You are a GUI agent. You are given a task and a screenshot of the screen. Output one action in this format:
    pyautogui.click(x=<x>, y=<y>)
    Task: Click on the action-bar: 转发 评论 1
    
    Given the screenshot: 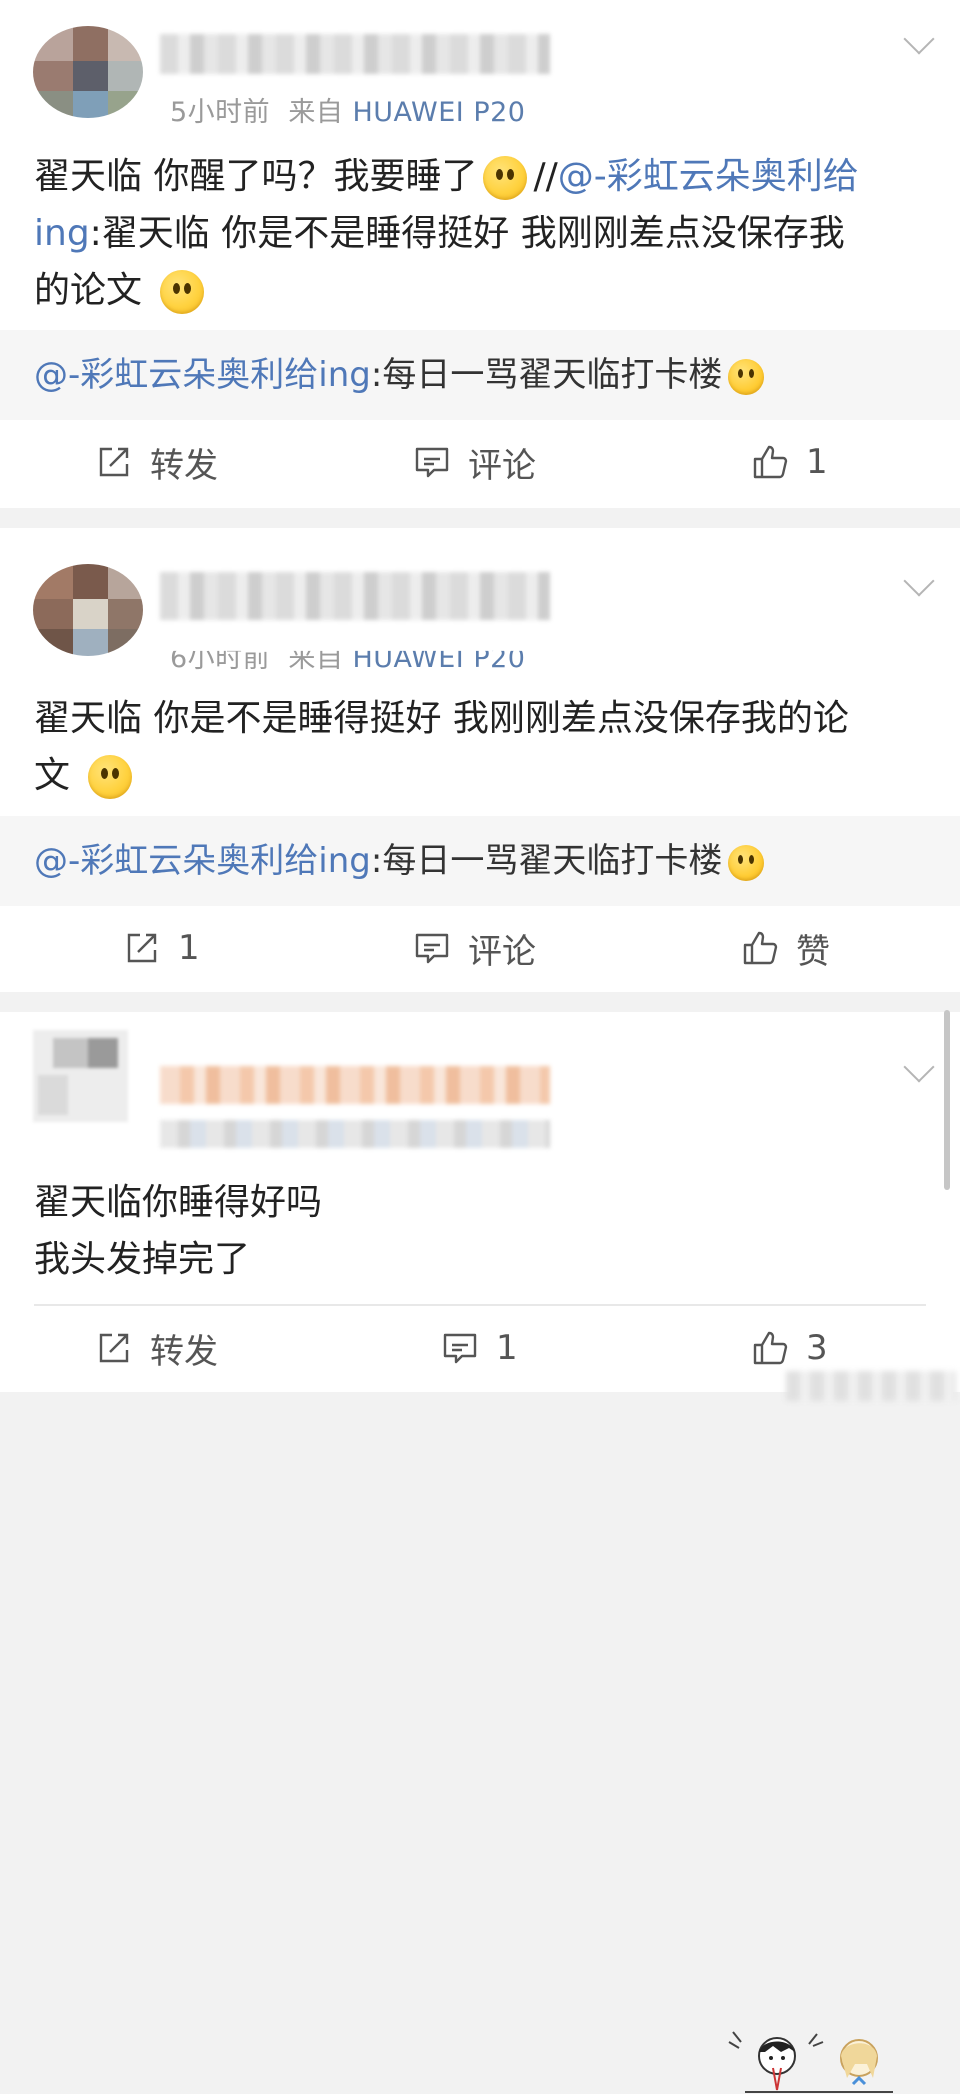 What is the action you would take?
    pyautogui.click(x=480, y=462)
    